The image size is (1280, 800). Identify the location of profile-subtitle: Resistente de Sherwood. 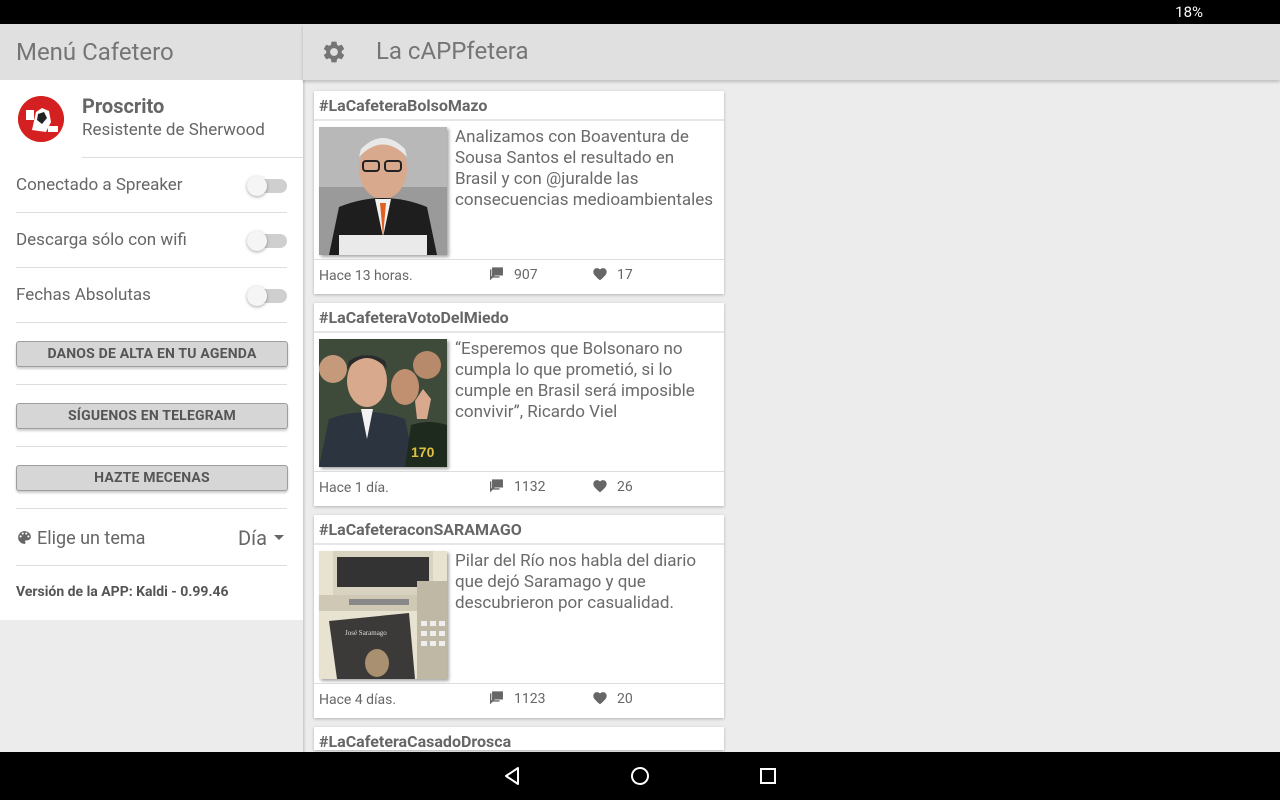
(173, 130).